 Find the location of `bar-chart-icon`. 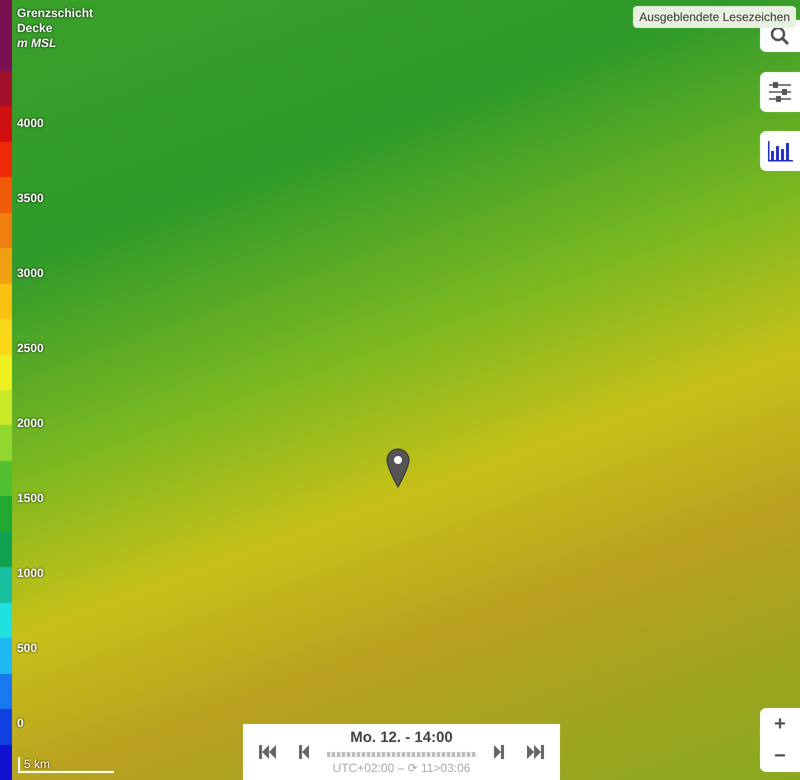

bar-chart-icon is located at coordinates (780, 151).